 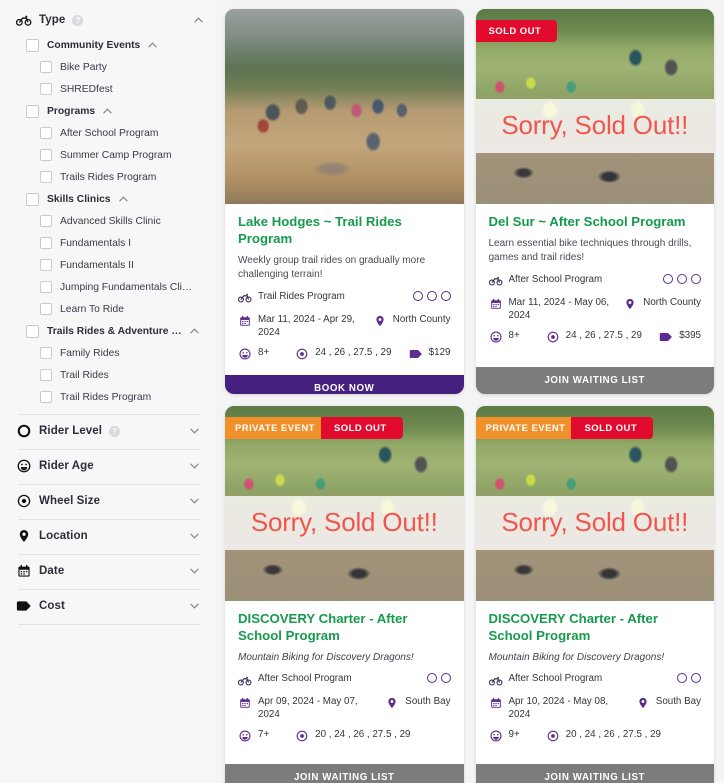 What do you see at coordinates (603, 735) in the screenshot?
I see `card-wheel-sizes: 20 , 24 , 26 , 27.5 , 29` at bounding box center [603, 735].